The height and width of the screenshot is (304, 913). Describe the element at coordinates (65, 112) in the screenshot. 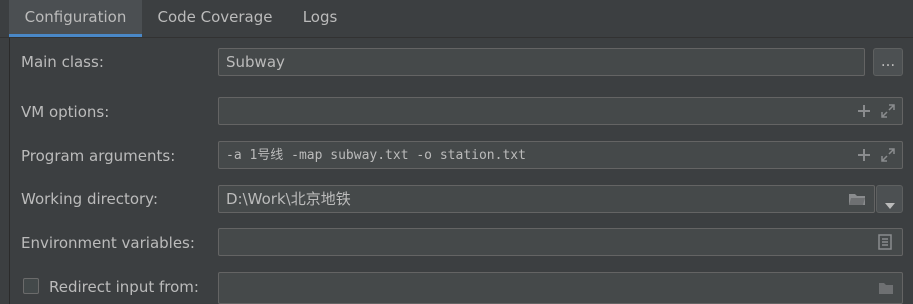

I see `vm-options-label: VM options:` at that location.